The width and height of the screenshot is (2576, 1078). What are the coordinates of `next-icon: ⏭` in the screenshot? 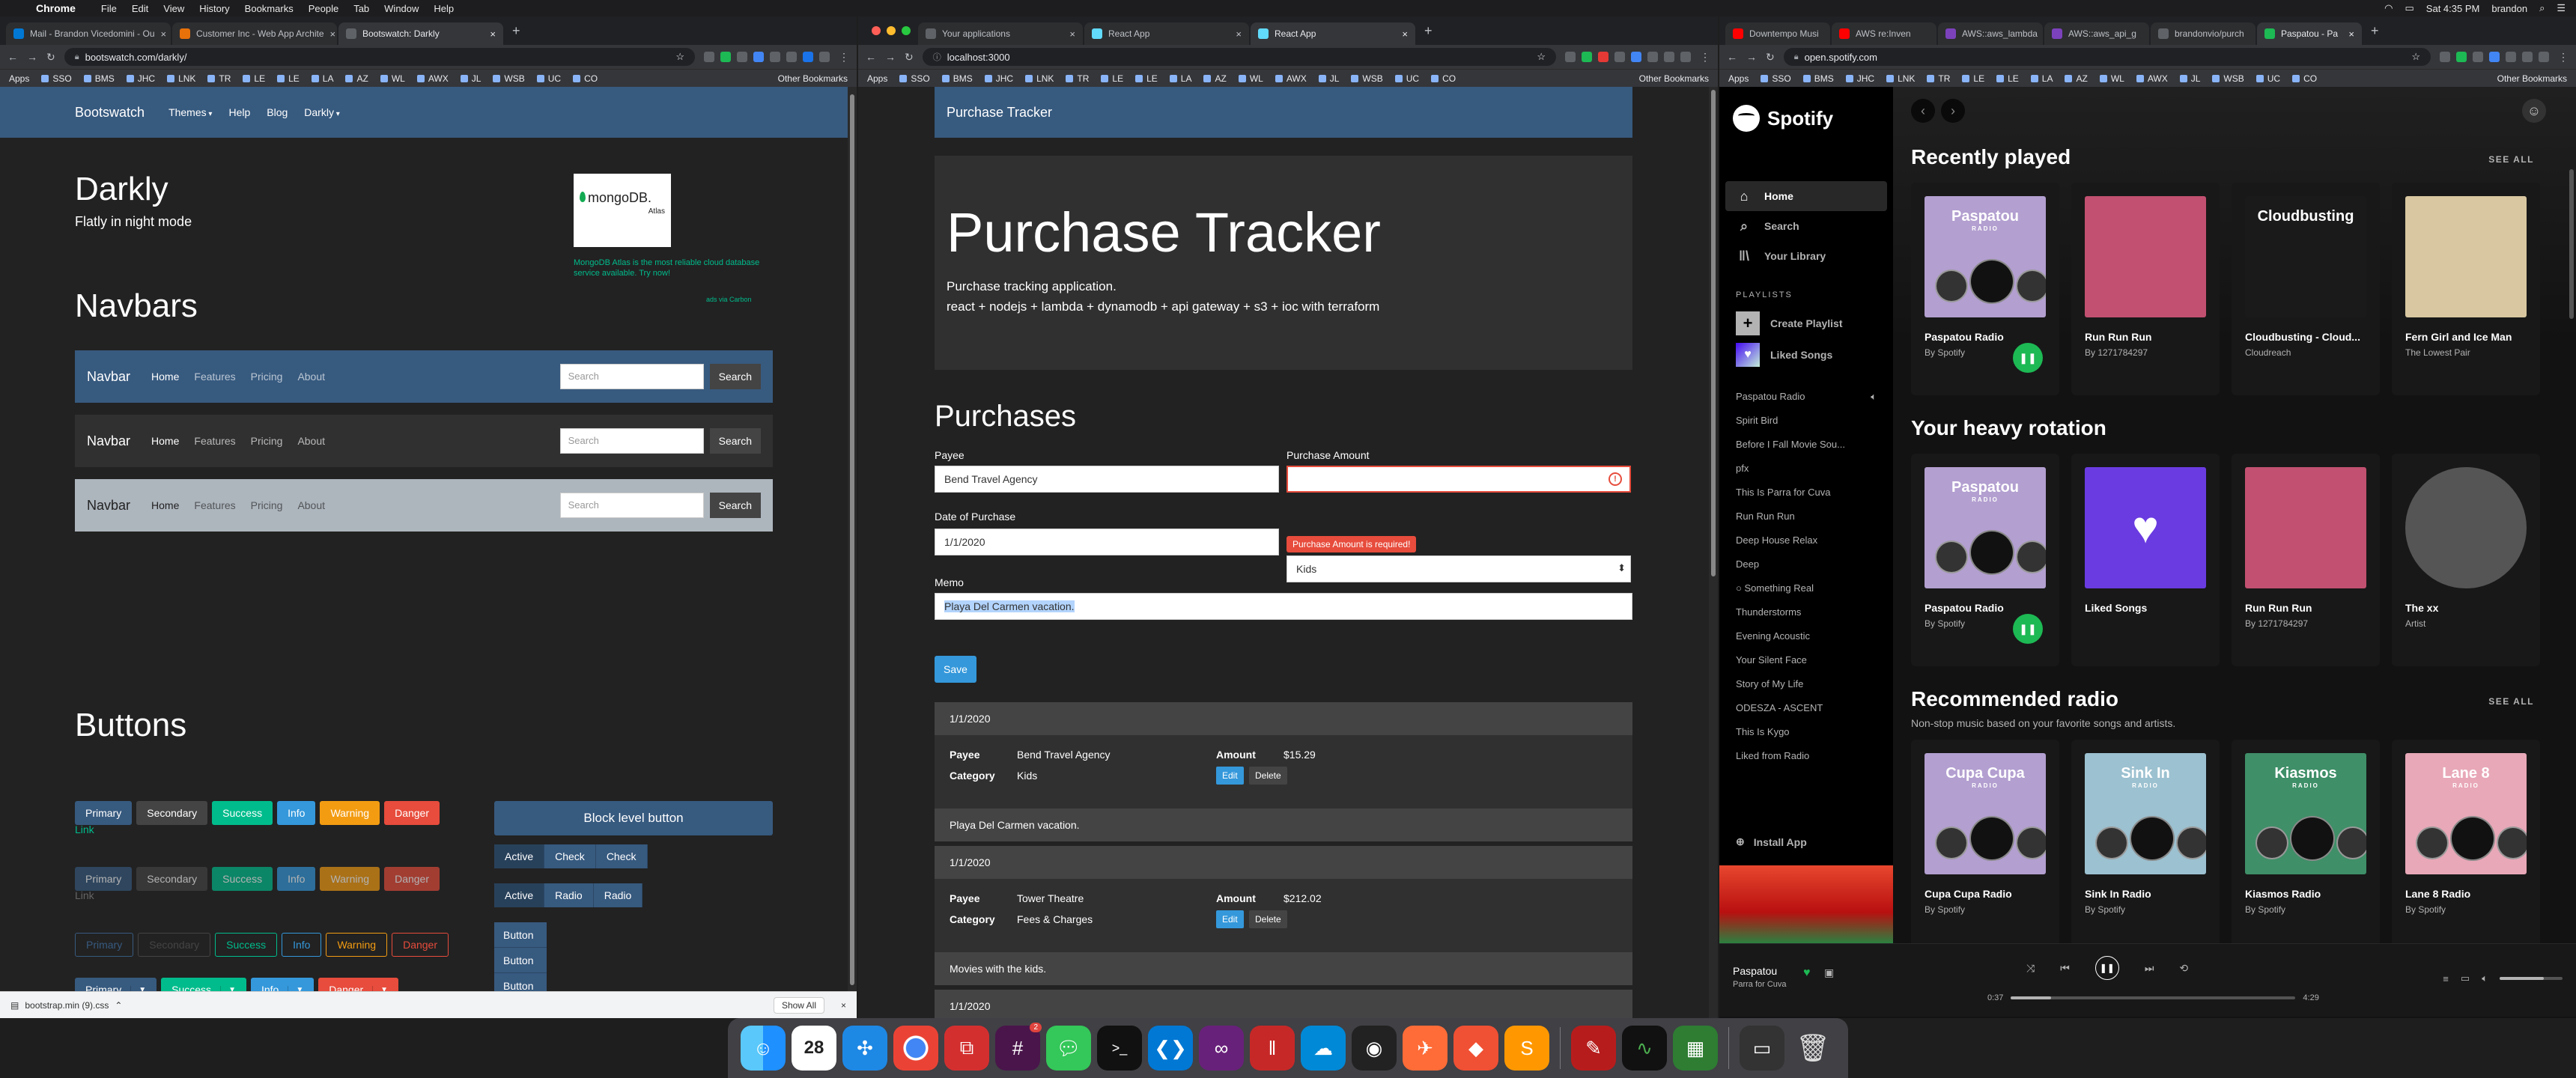 It's located at (2149, 968).